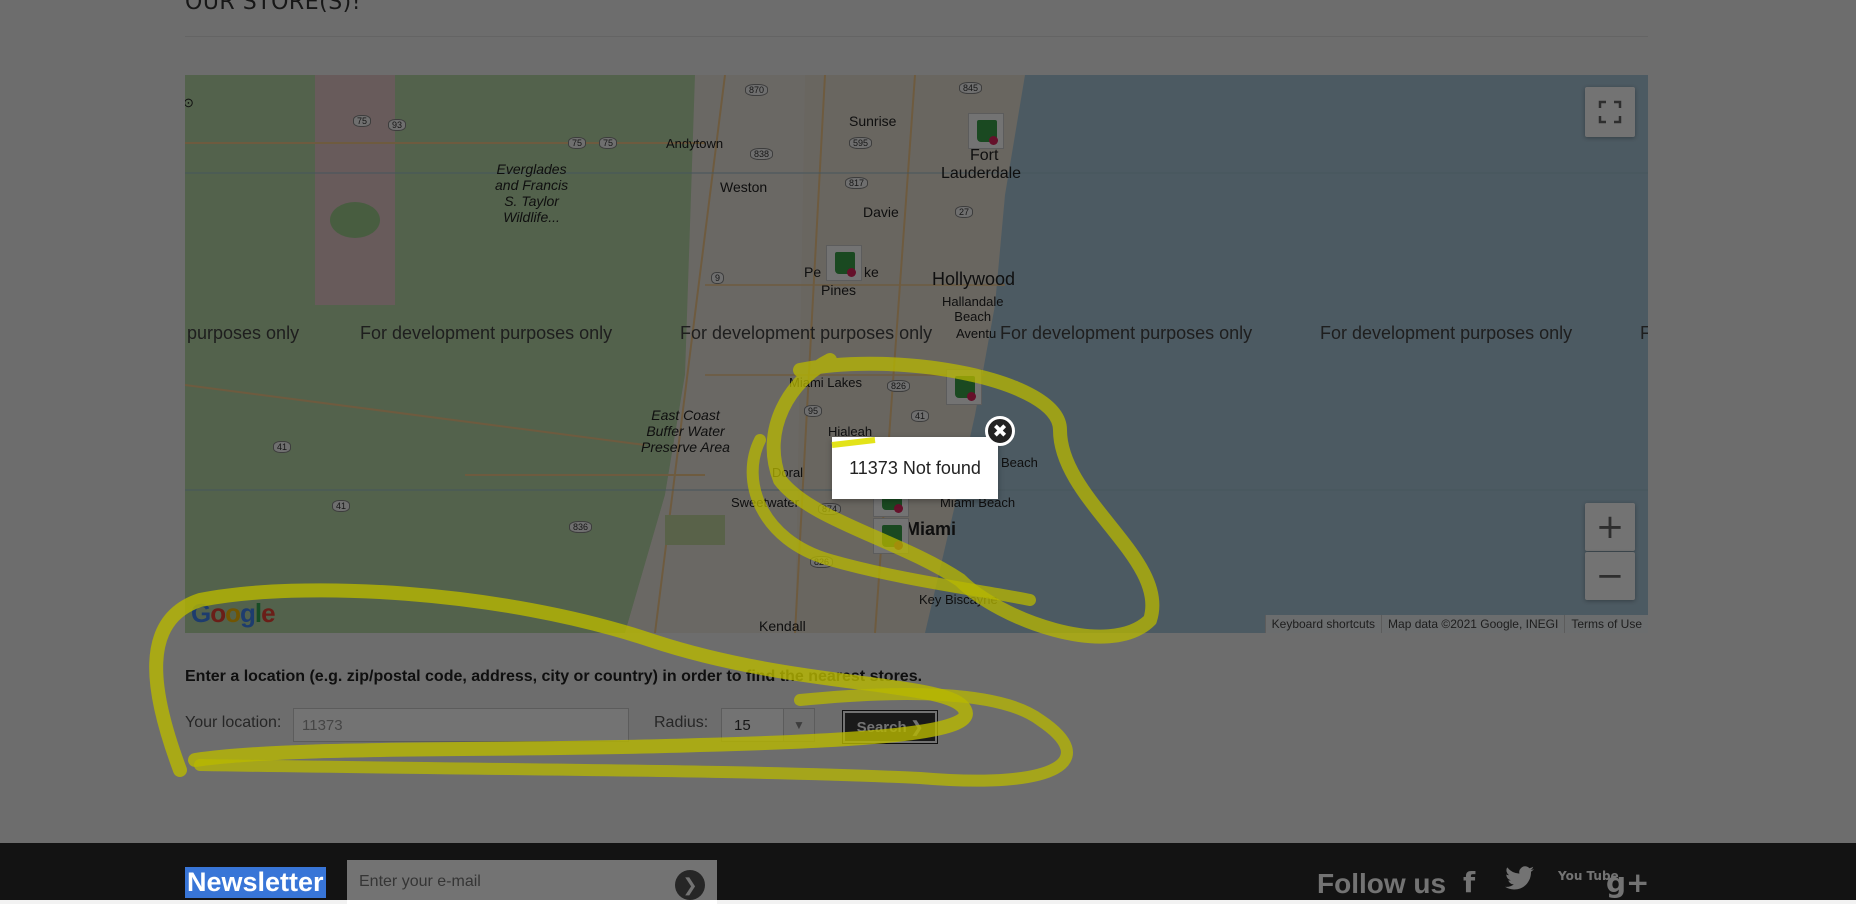 This screenshot has height=904, width=1856. Describe the element at coordinates (189, 102) in the screenshot. I see `map-shield: ⊙` at that location.